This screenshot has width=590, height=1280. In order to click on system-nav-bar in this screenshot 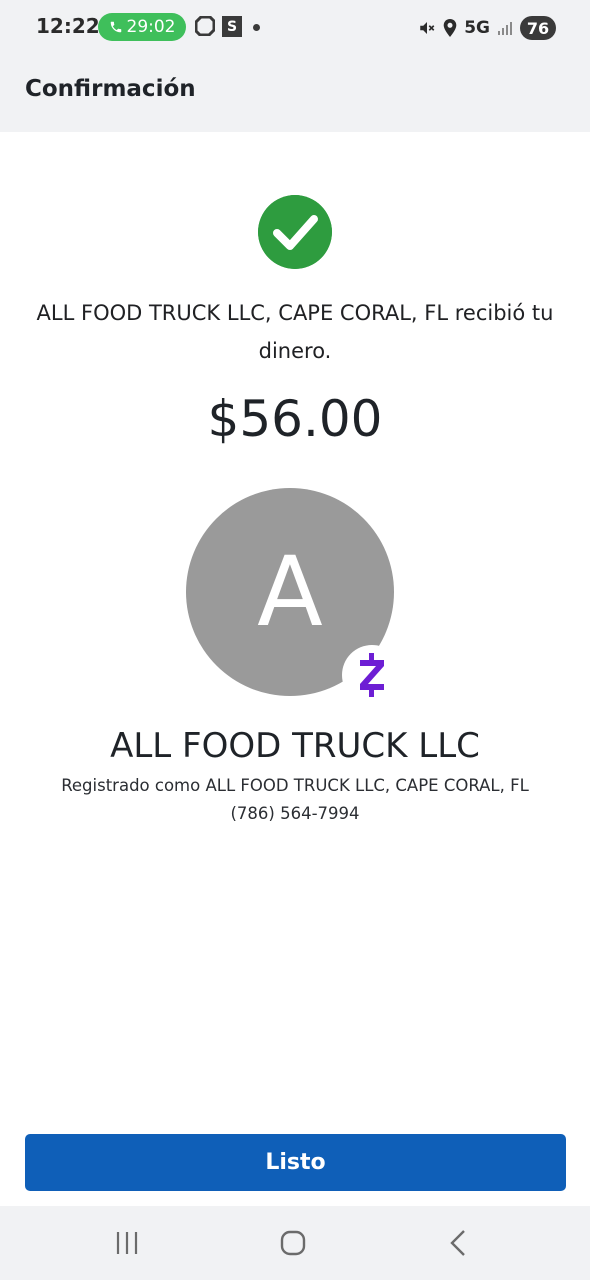, I will do `click(295, 1243)`.